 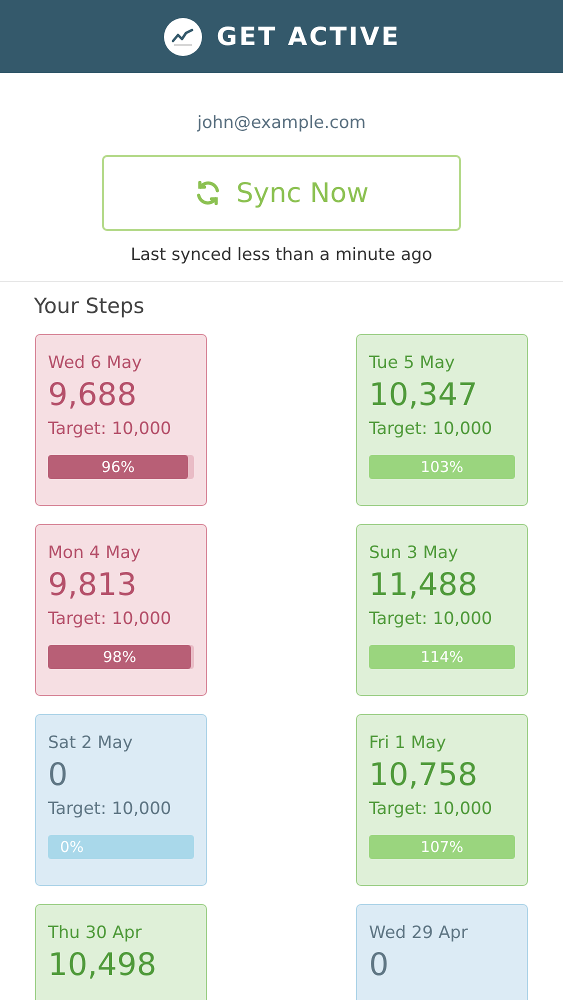 I want to click on progress-percent: 107%, so click(x=442, y=847).